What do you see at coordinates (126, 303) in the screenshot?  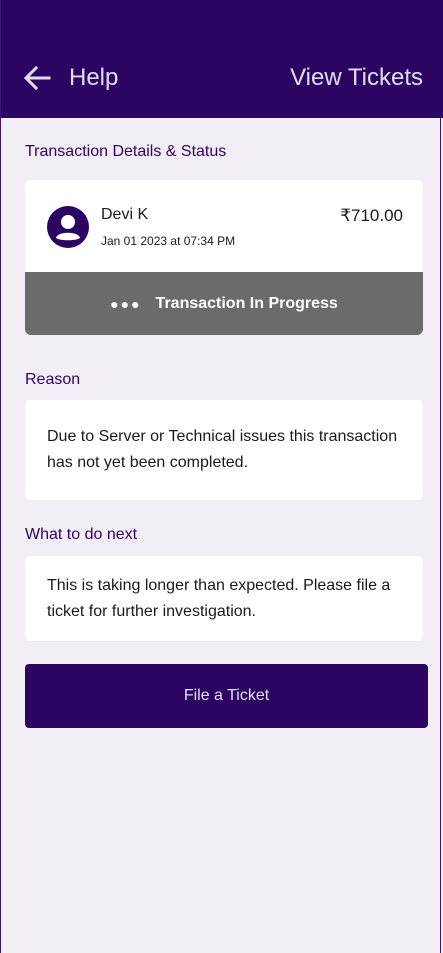 I see `dots-icon: ●●●` at bounding box center [126, 303].